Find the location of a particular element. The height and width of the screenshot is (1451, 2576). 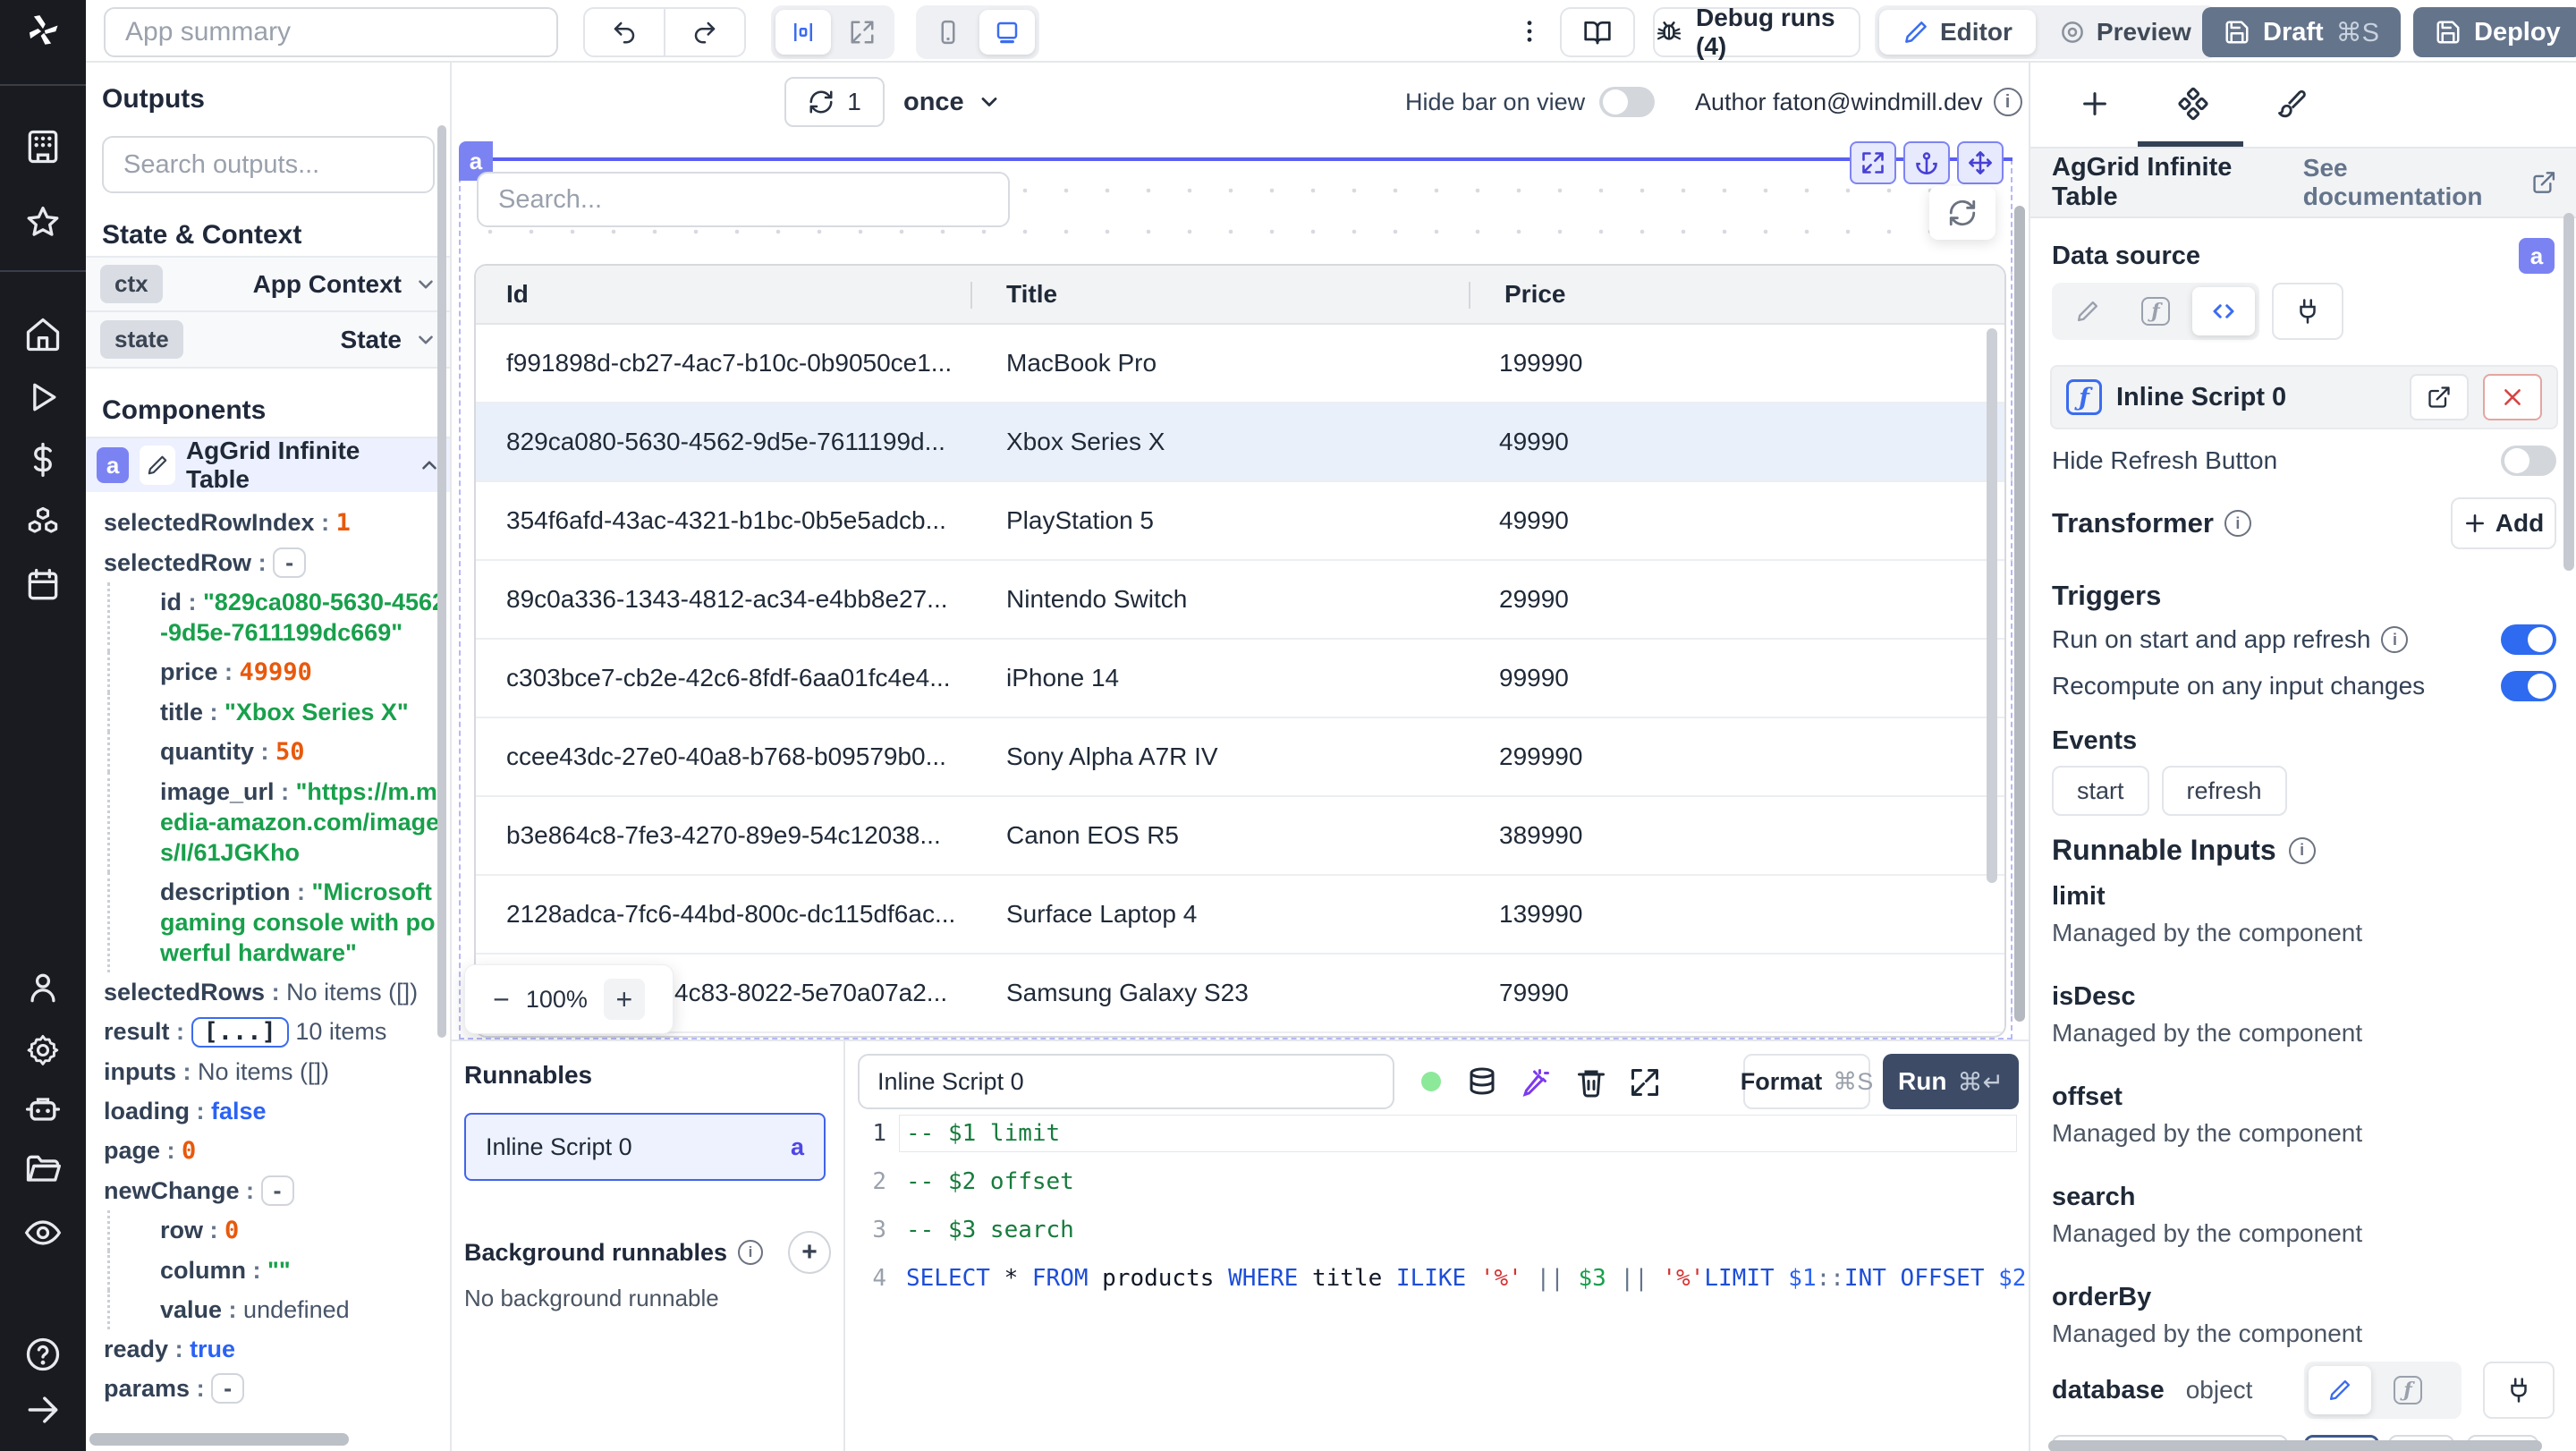

debug-runs-button: Debug runs (4) is located at coordinates (1756, 32).